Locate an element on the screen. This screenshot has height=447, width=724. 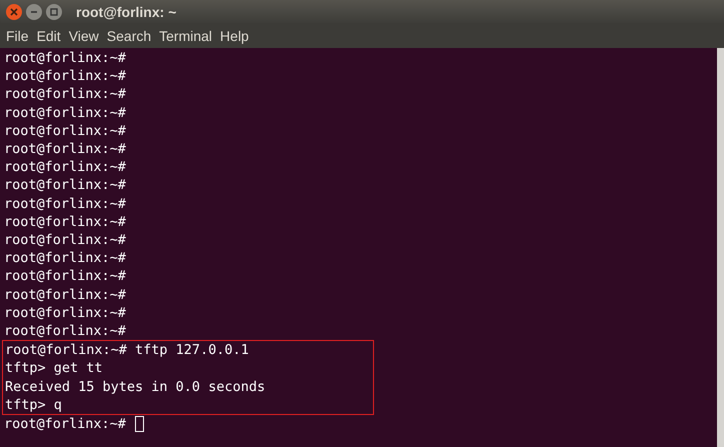
close-icon is located at coordinates (14, 12).